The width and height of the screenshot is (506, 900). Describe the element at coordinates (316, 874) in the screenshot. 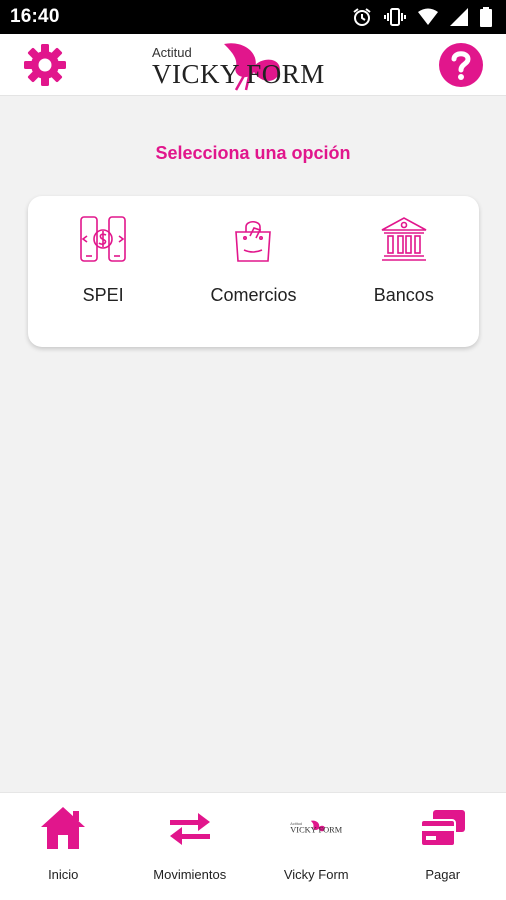

I see `nav-label-vicky-form: Vicky Form` at that location.